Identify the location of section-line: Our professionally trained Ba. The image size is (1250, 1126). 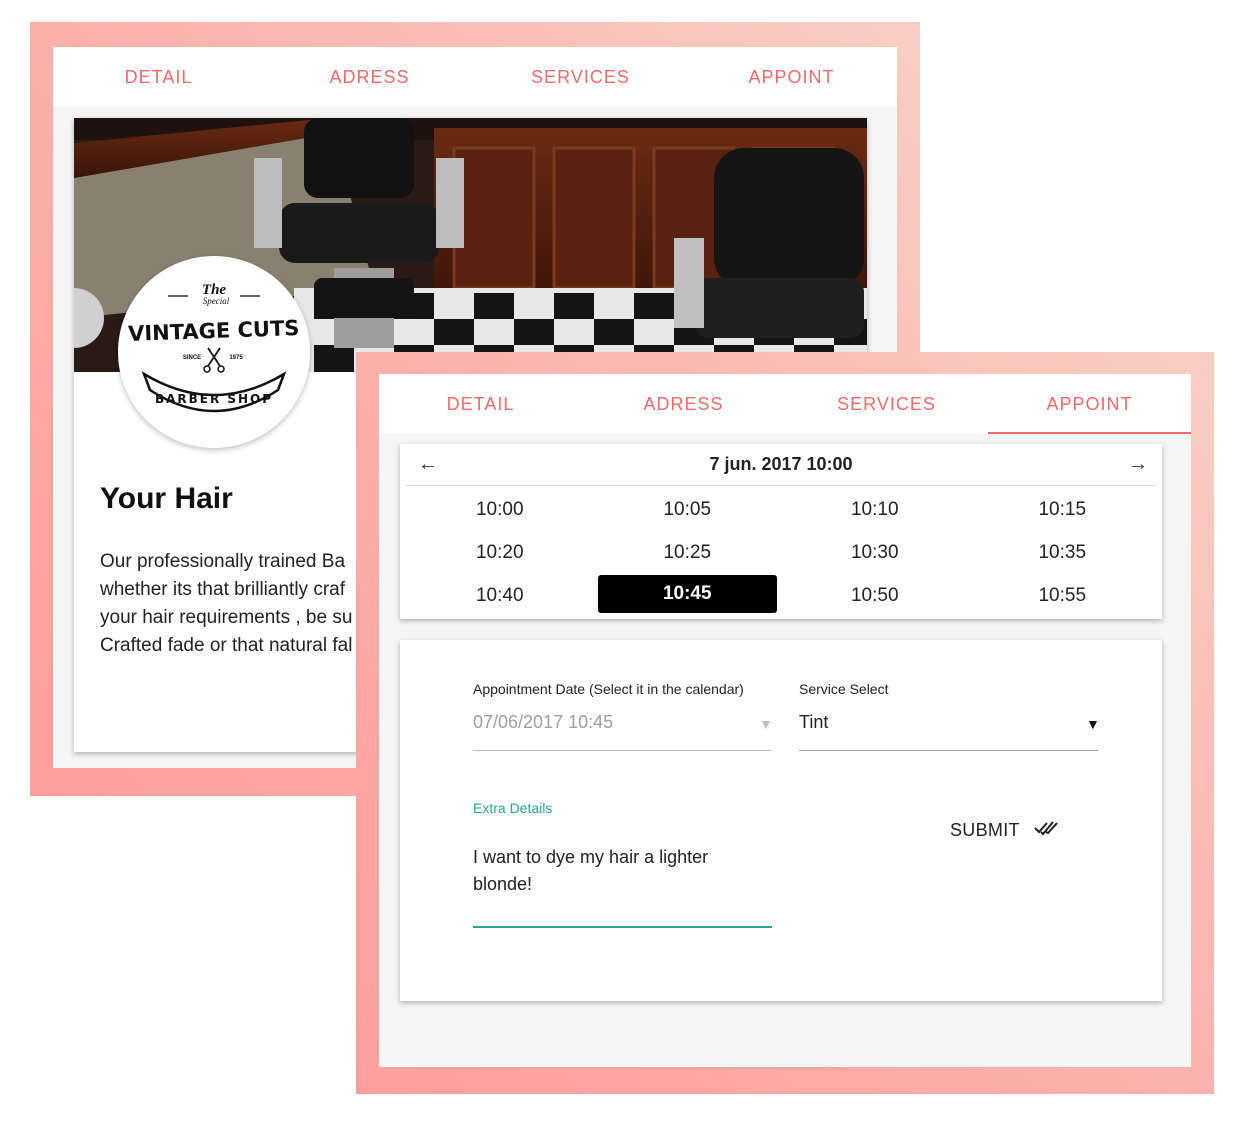
(223, 561).